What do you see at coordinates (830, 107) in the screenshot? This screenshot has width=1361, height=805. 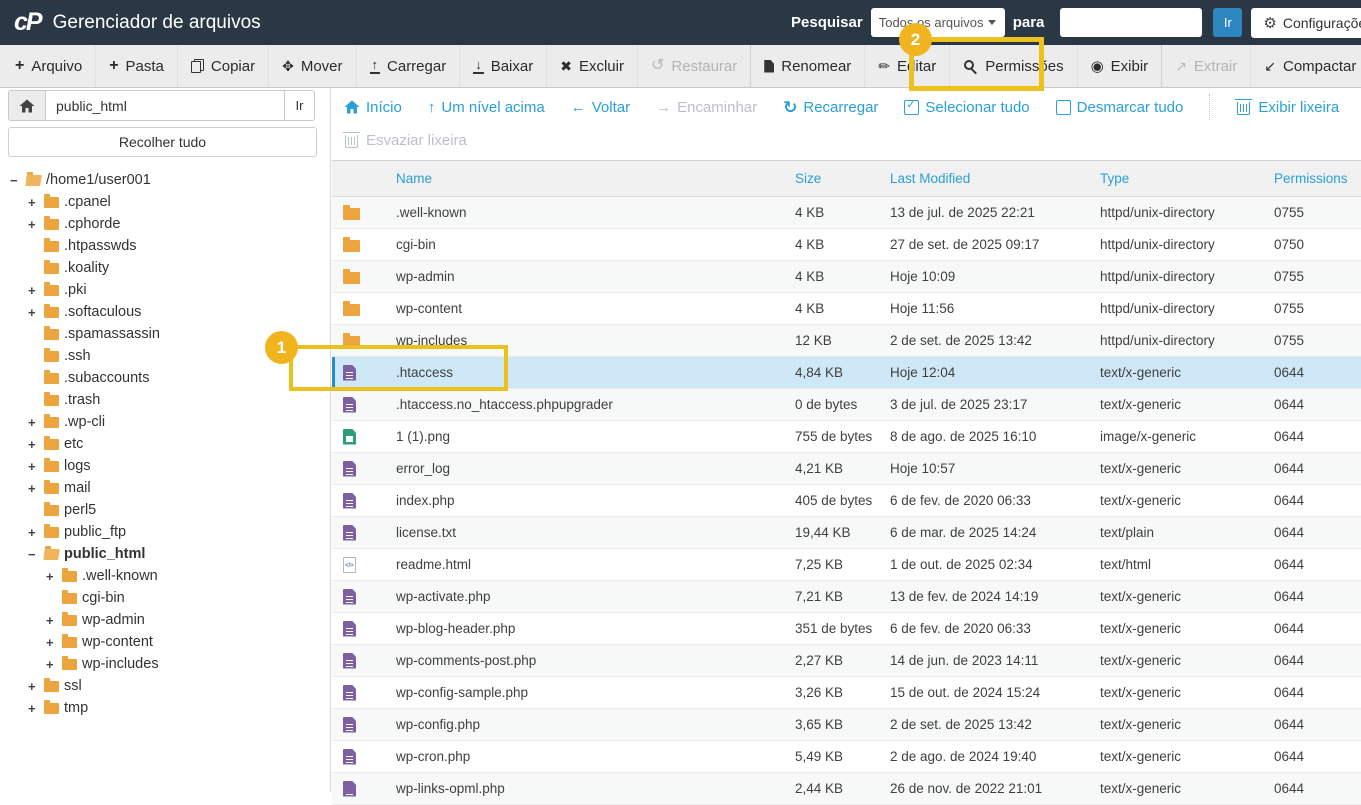 I see `nav-recarregar: ↻ Recarregar` at bounding box center [830, 107].